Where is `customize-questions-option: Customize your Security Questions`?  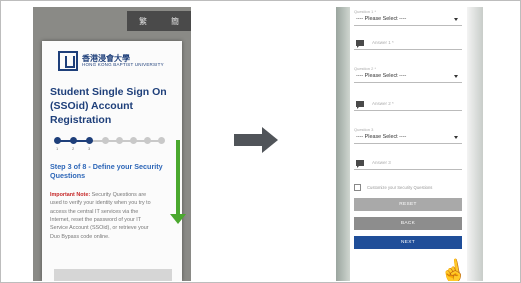
customize-questions-option: Customize your Security Questions is located at coordinates (408, 187).